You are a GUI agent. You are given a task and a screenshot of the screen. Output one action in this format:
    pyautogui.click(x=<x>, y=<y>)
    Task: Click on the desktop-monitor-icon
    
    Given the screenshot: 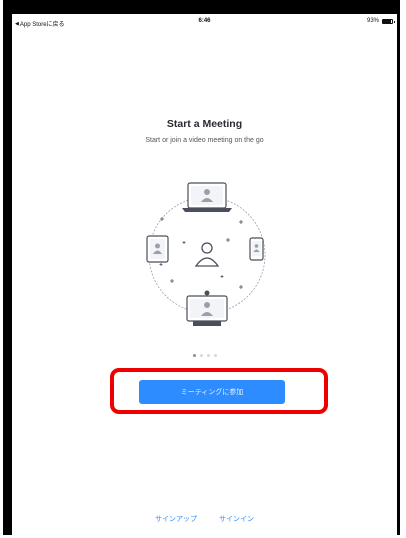 What is the action you would take?
    pyautogui.click(x=207, y=308)
    